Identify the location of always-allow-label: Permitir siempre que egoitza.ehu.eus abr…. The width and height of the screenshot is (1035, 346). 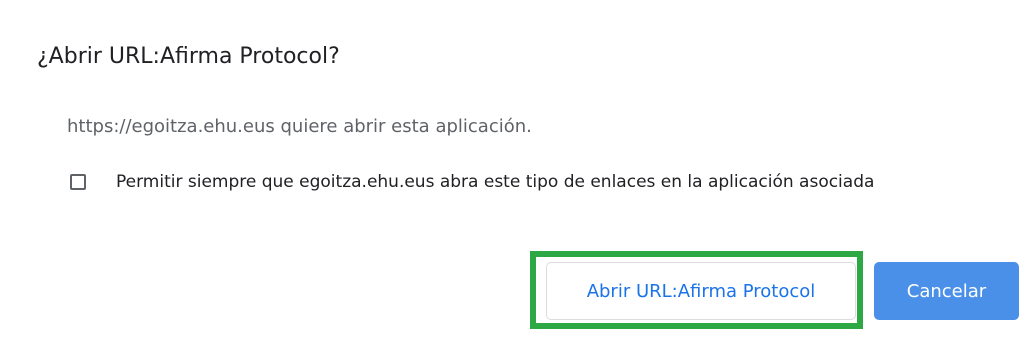
(495, 182).